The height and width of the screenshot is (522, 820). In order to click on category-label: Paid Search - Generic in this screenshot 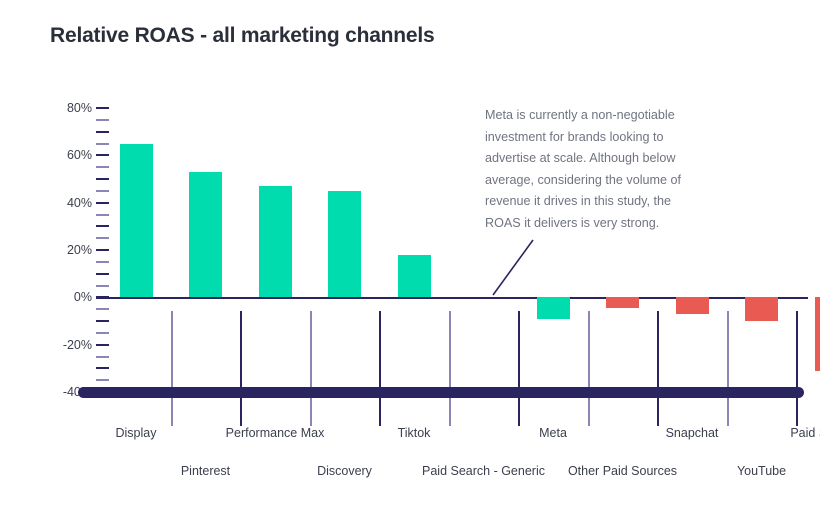, I will do `click(483, 471)`.